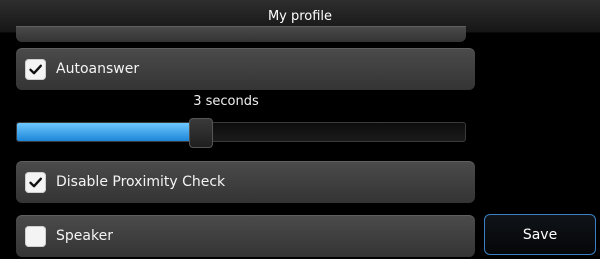  Describe the element at coordinates (84, 236) in the screenshot. I see `speaker-label: Speaker` at that location.